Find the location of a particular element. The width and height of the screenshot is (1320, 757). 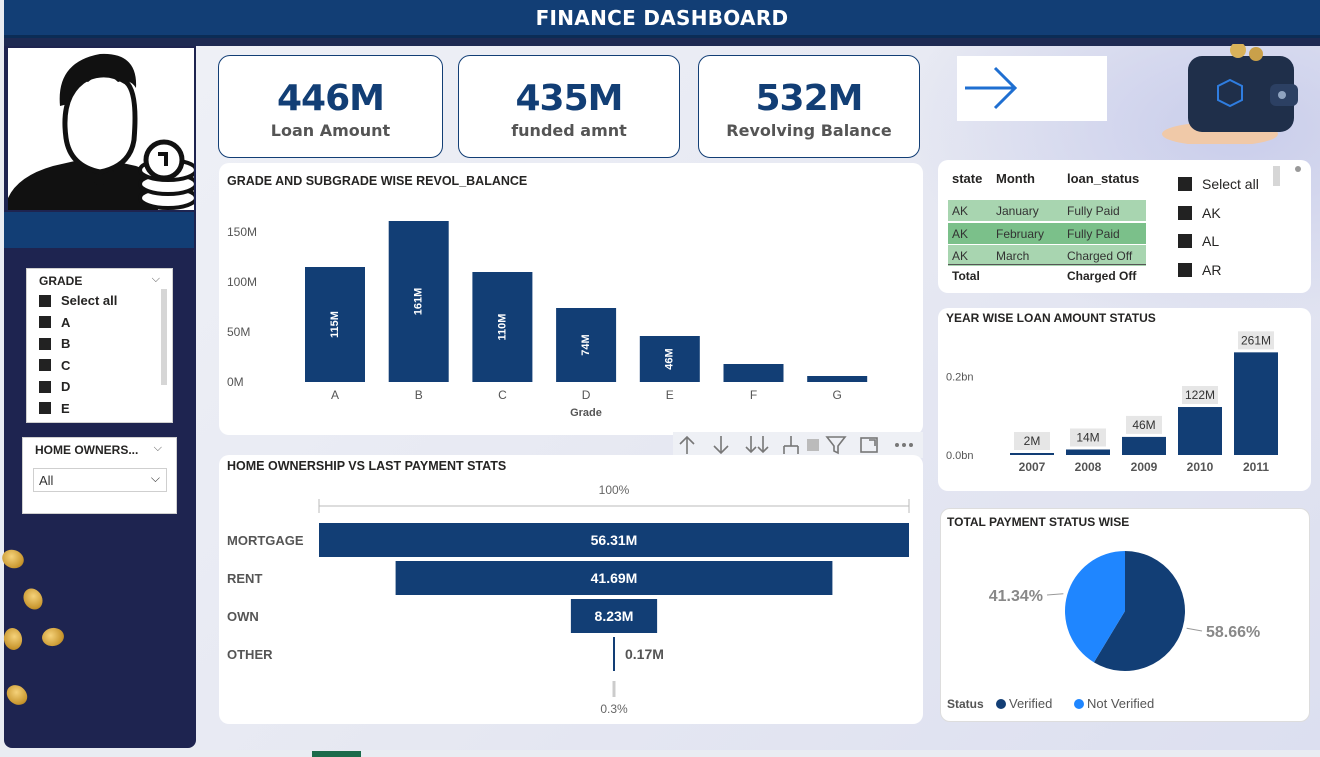

navigation-arrow-button is located at coordinates (1032, 88).